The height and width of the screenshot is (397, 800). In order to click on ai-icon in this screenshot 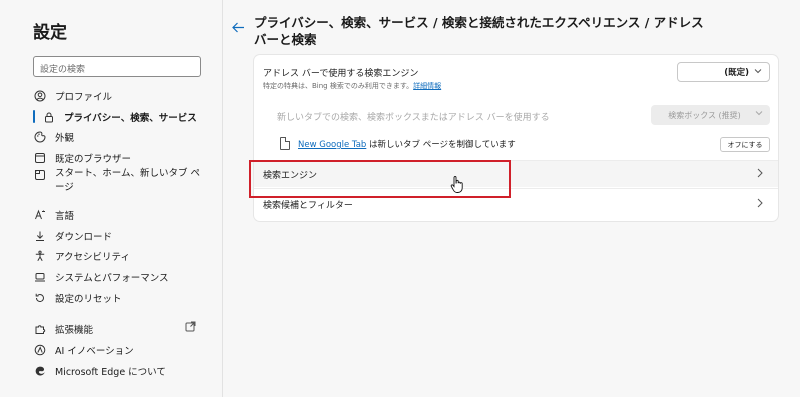, I will do `click(40, 350)`.